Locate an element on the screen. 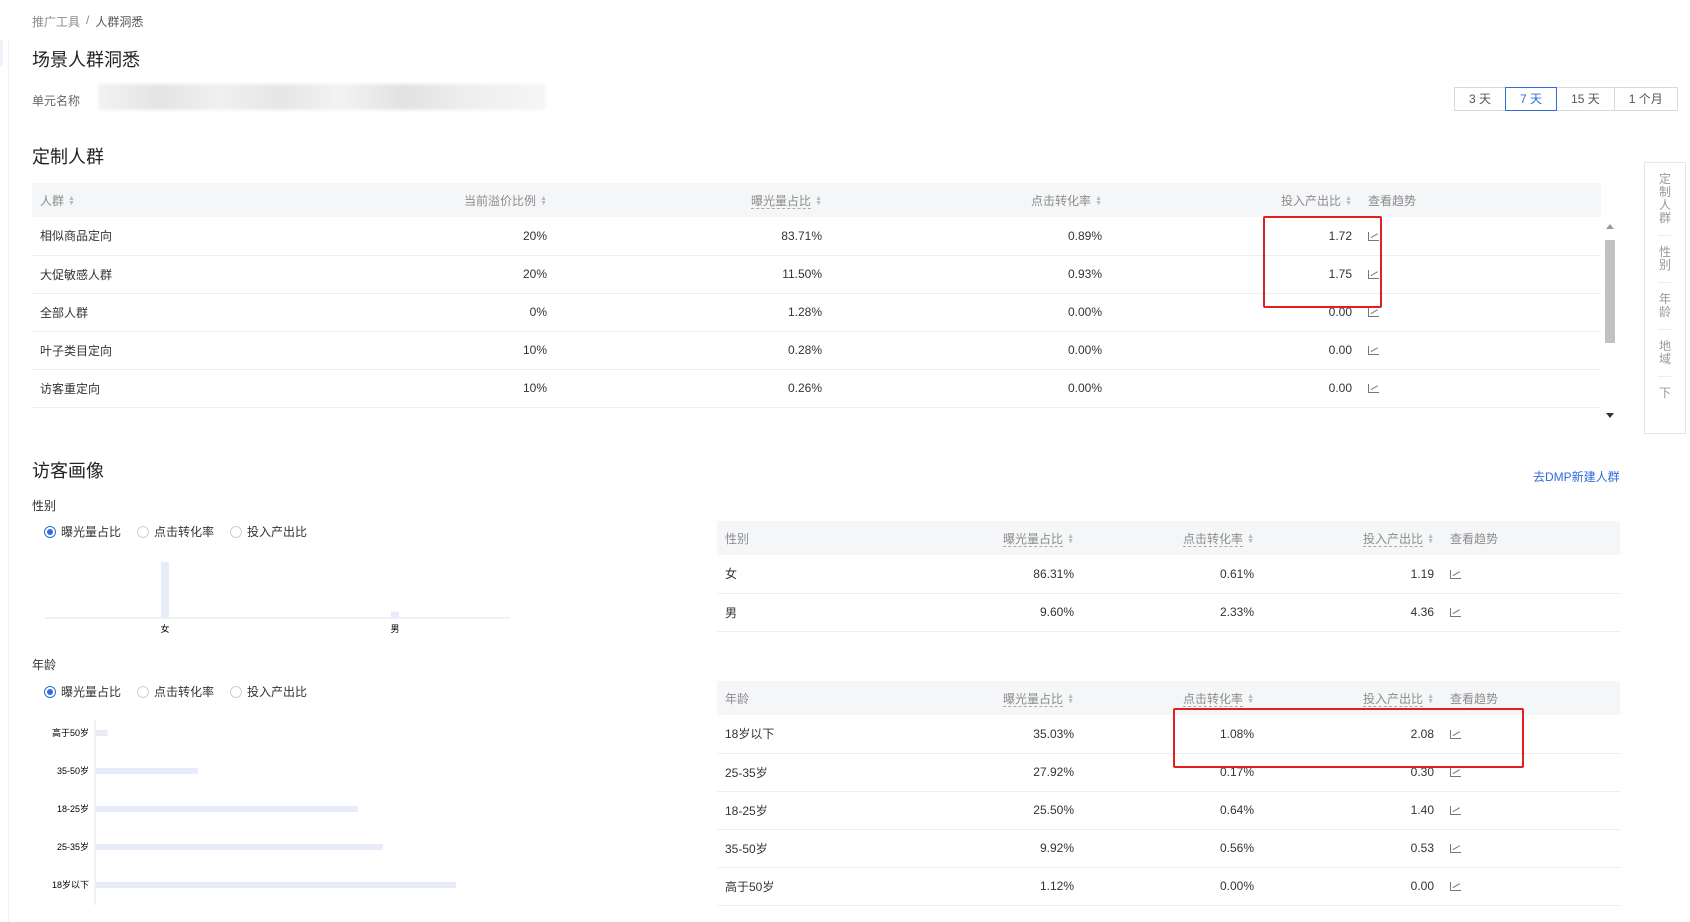  cell-ctr: 0.64% is located at coordinates (1172, 810).